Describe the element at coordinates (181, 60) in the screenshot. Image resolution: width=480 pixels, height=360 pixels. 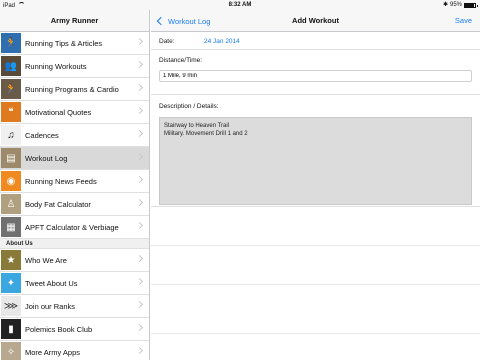
I see `distance-label: Distance/Time:` at that location.